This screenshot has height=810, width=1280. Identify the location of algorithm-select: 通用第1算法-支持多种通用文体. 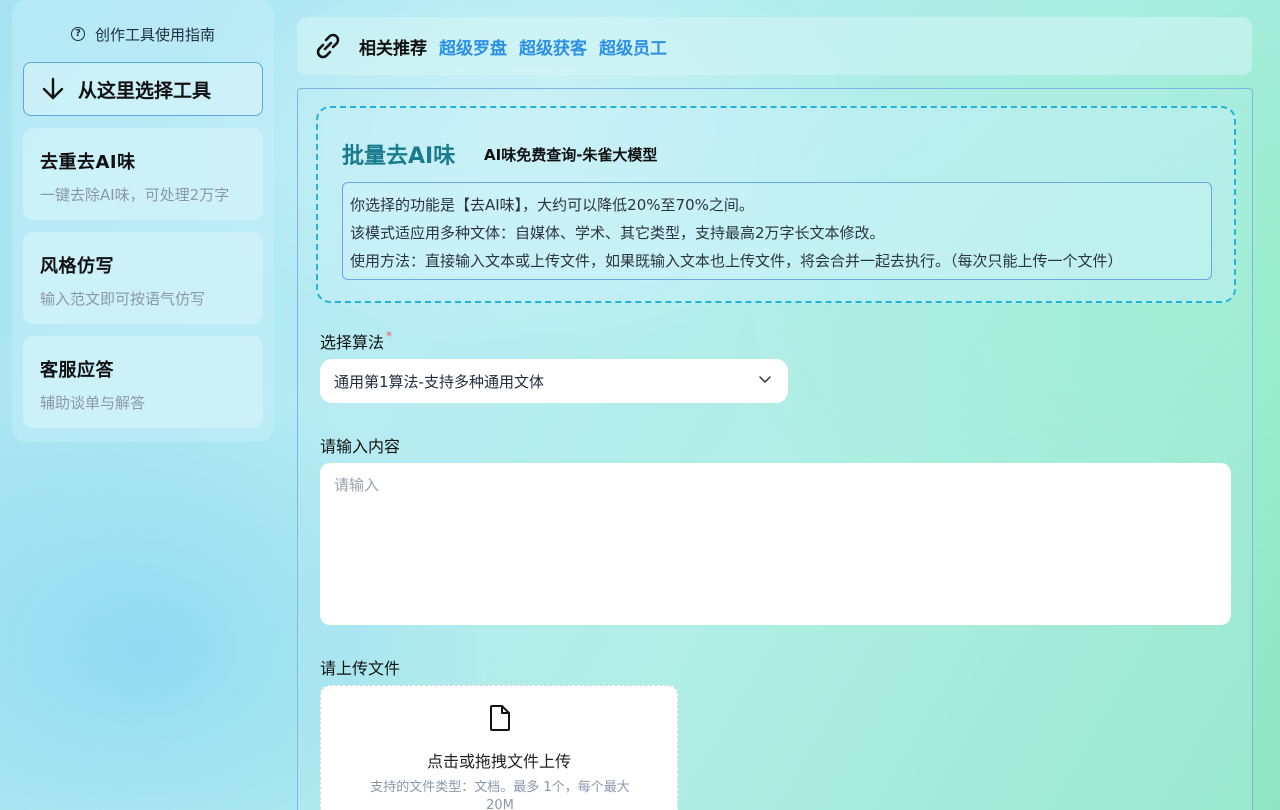
(554, 381).